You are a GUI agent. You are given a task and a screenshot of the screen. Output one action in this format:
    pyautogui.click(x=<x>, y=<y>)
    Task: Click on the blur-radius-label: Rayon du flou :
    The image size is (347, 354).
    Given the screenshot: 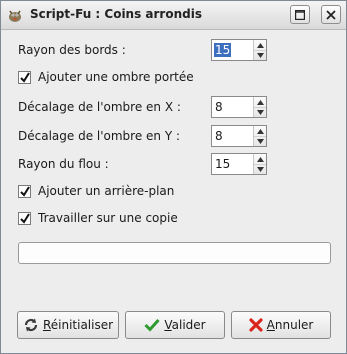 What is the action you would take?
    pyautogui.click(x=63, y=164)
    